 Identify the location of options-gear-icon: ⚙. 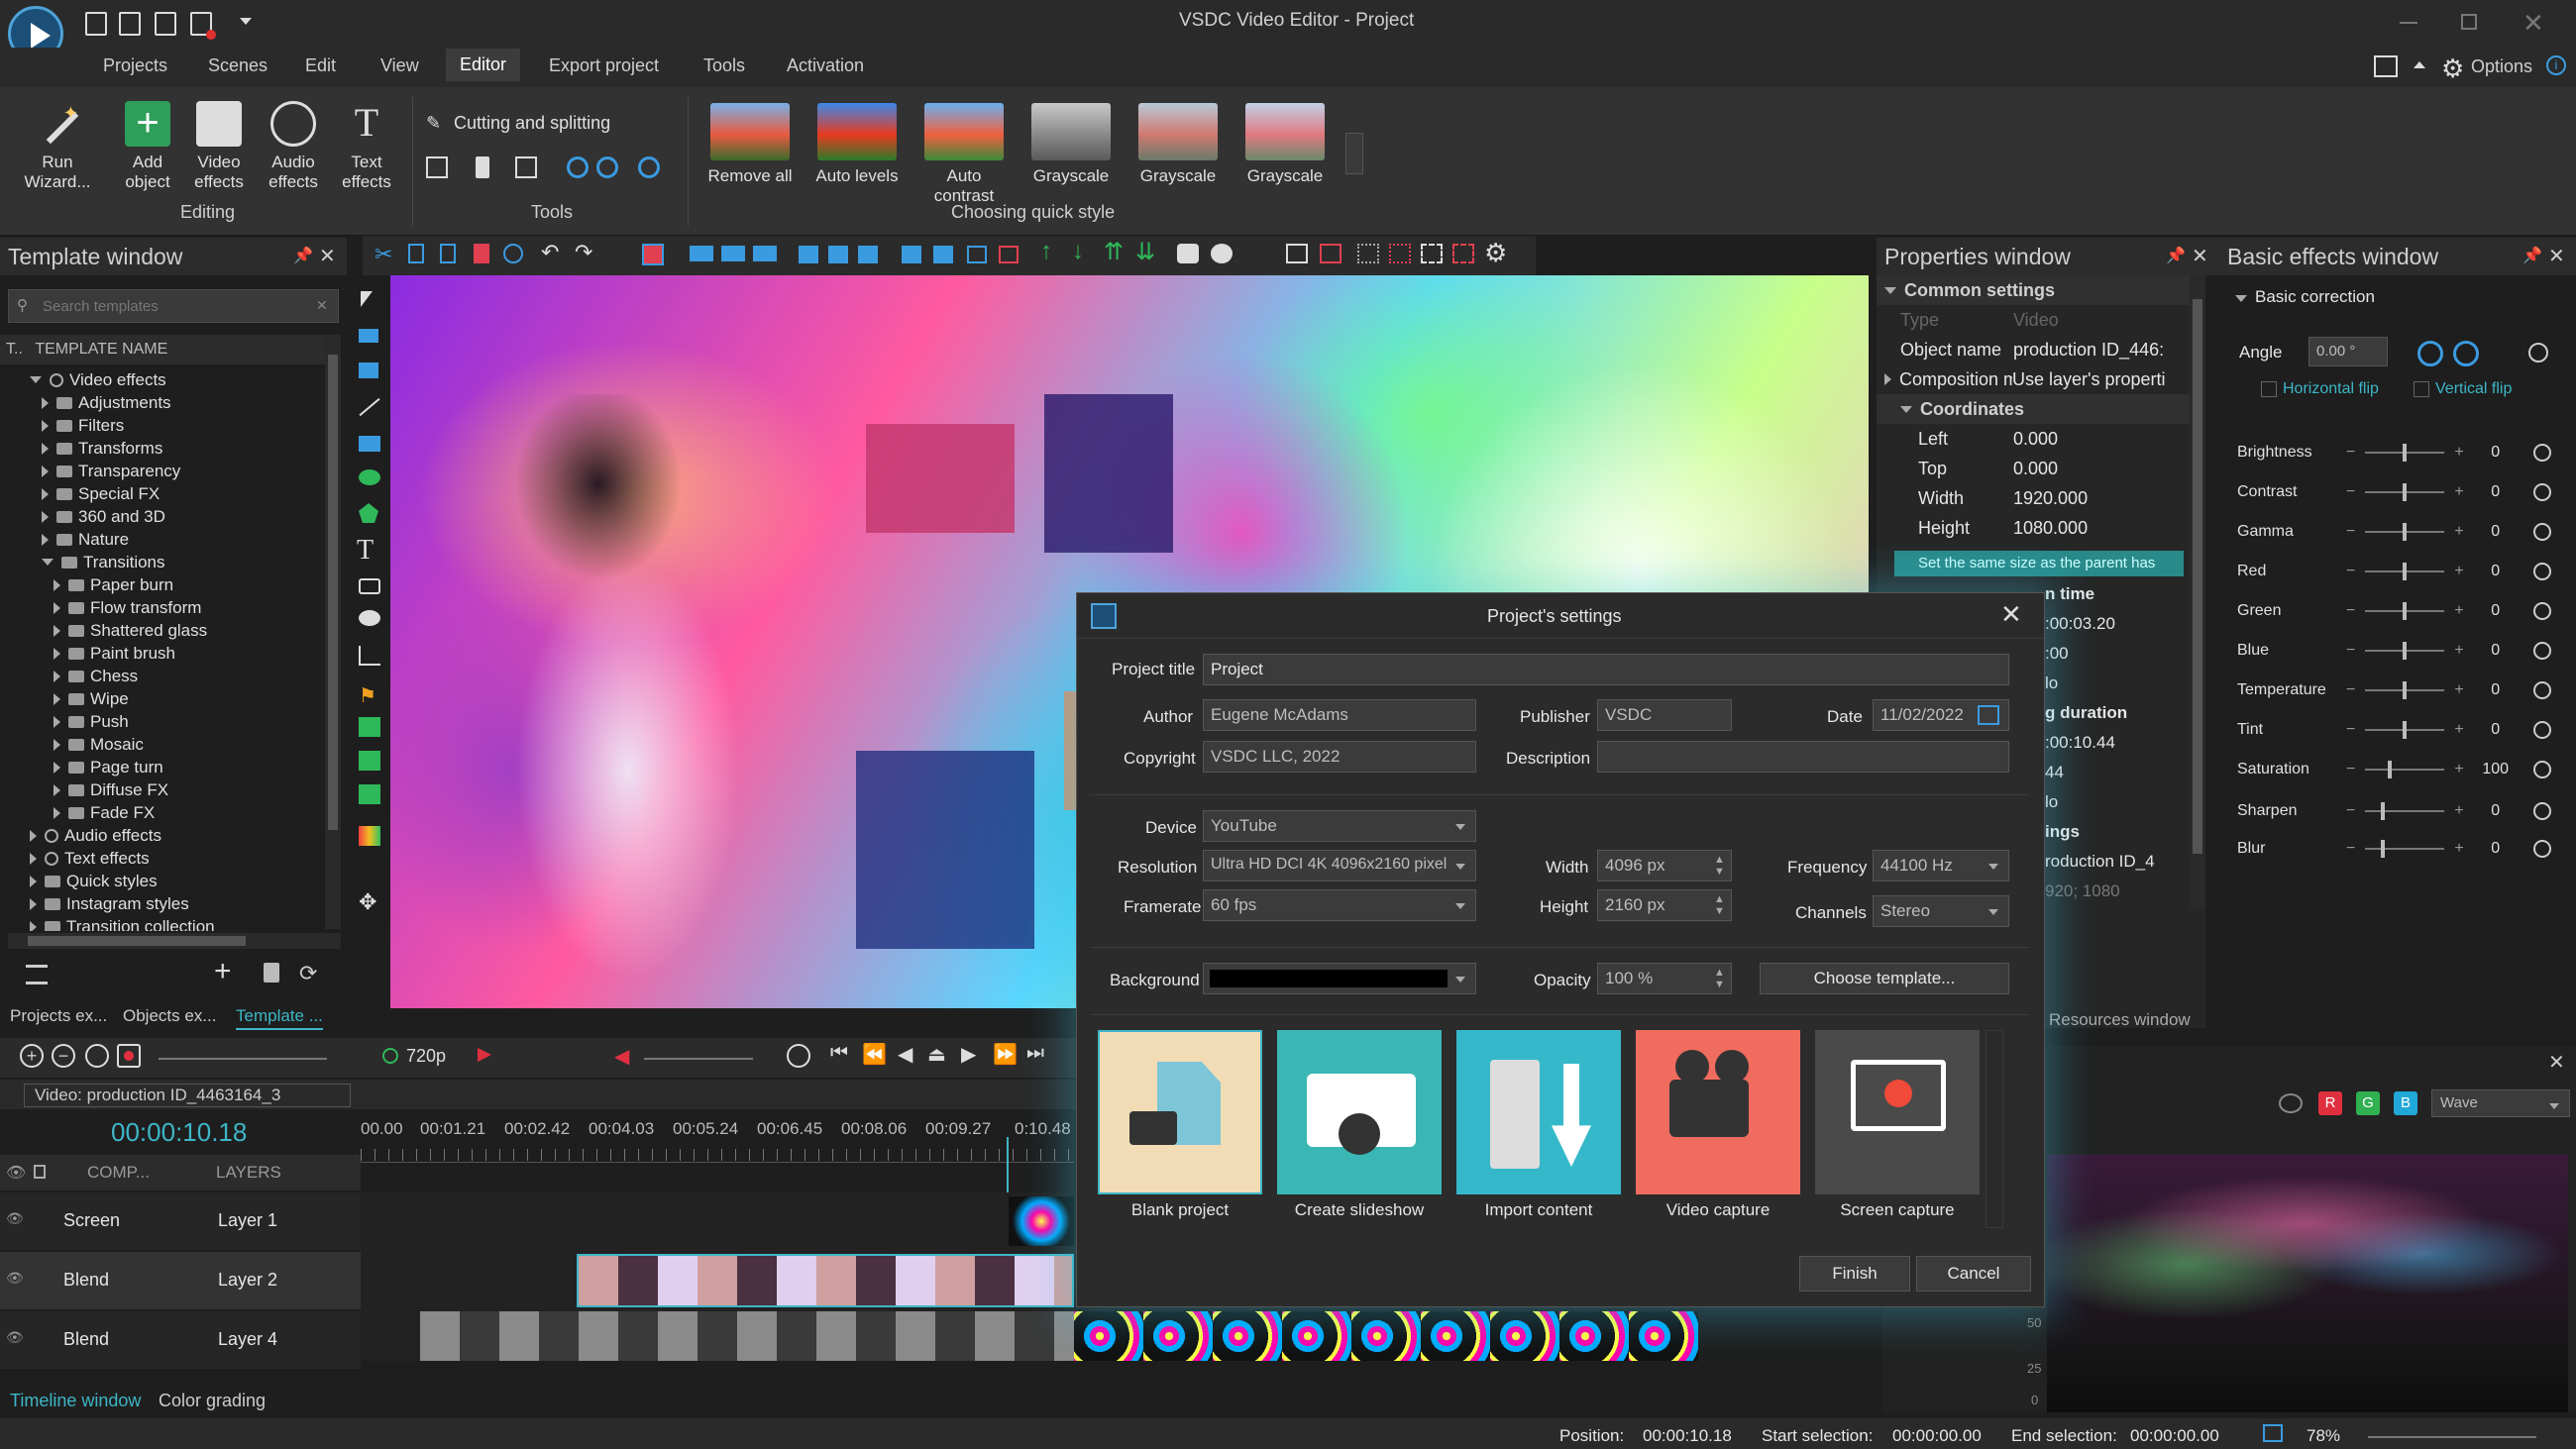
(2452, 68).